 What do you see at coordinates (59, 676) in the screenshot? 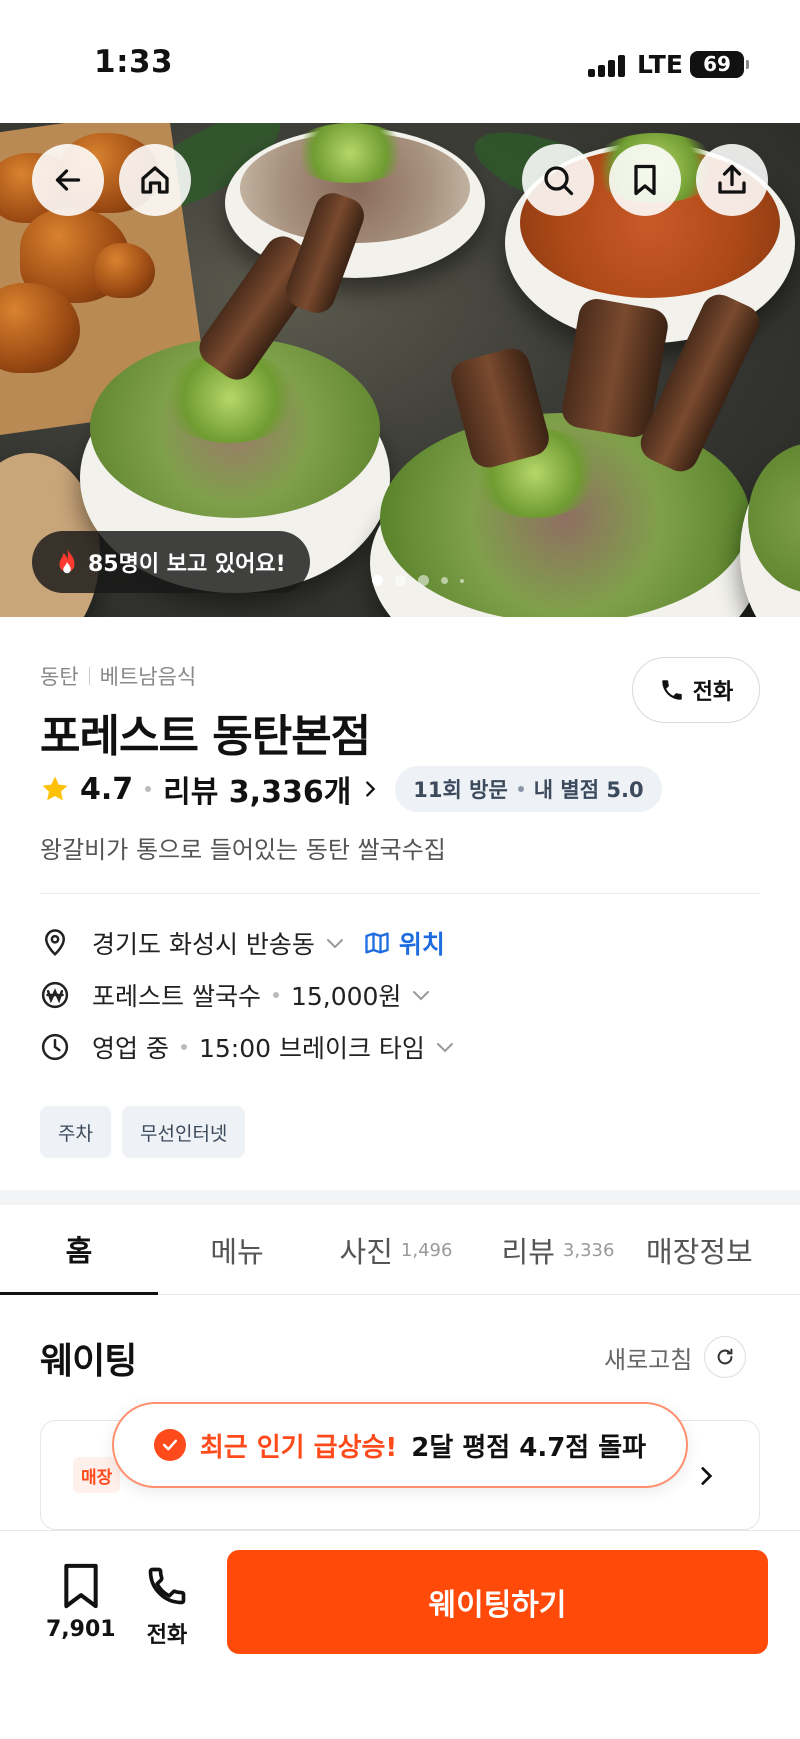
I see `region-label: 동탄` at bounding box center [59, 676].